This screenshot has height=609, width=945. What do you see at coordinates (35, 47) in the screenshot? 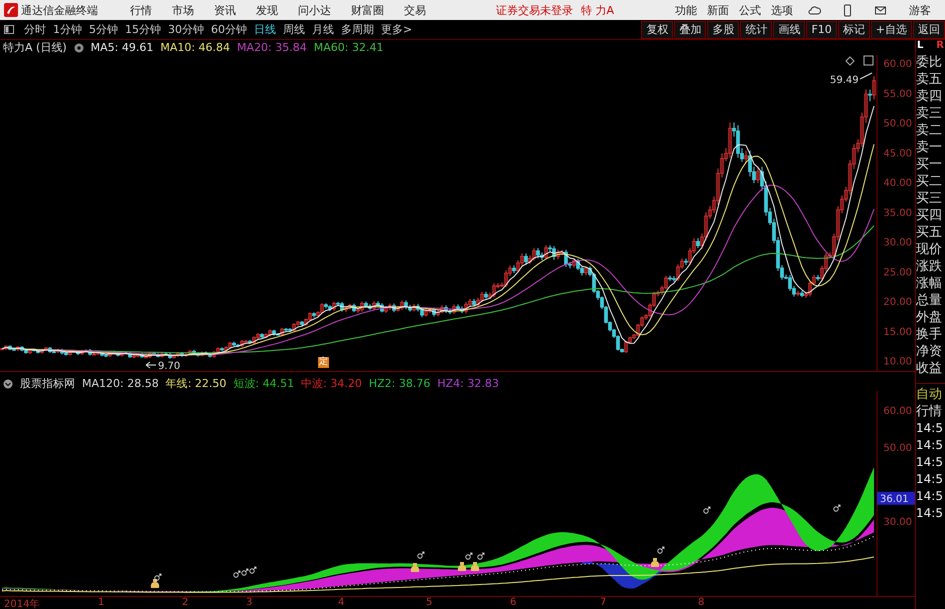
I see `chart-title: 特力A (日线)` at bounding box center [35, 47].